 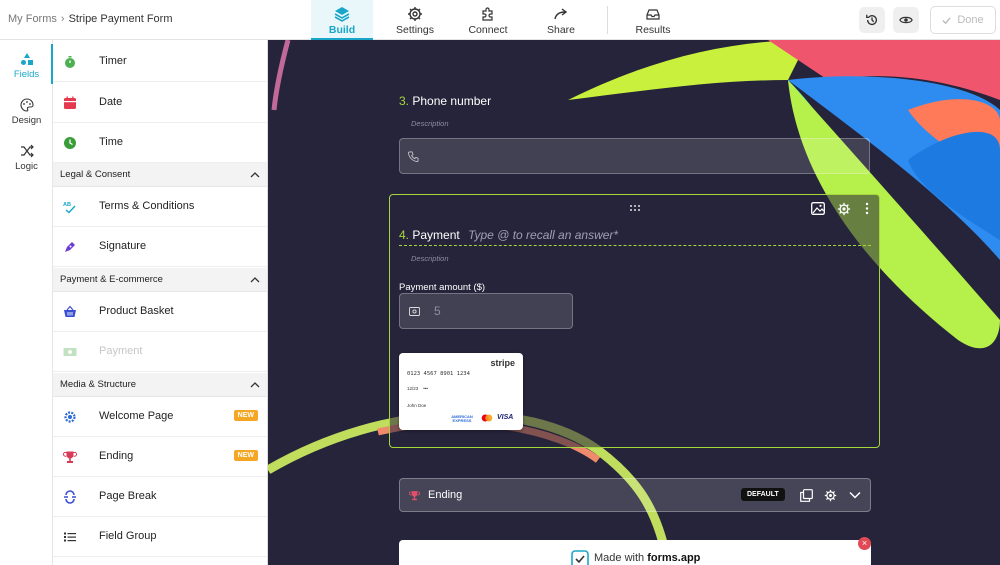 I want to click on terms-check-icon: AB, so click(x=69, y=208).